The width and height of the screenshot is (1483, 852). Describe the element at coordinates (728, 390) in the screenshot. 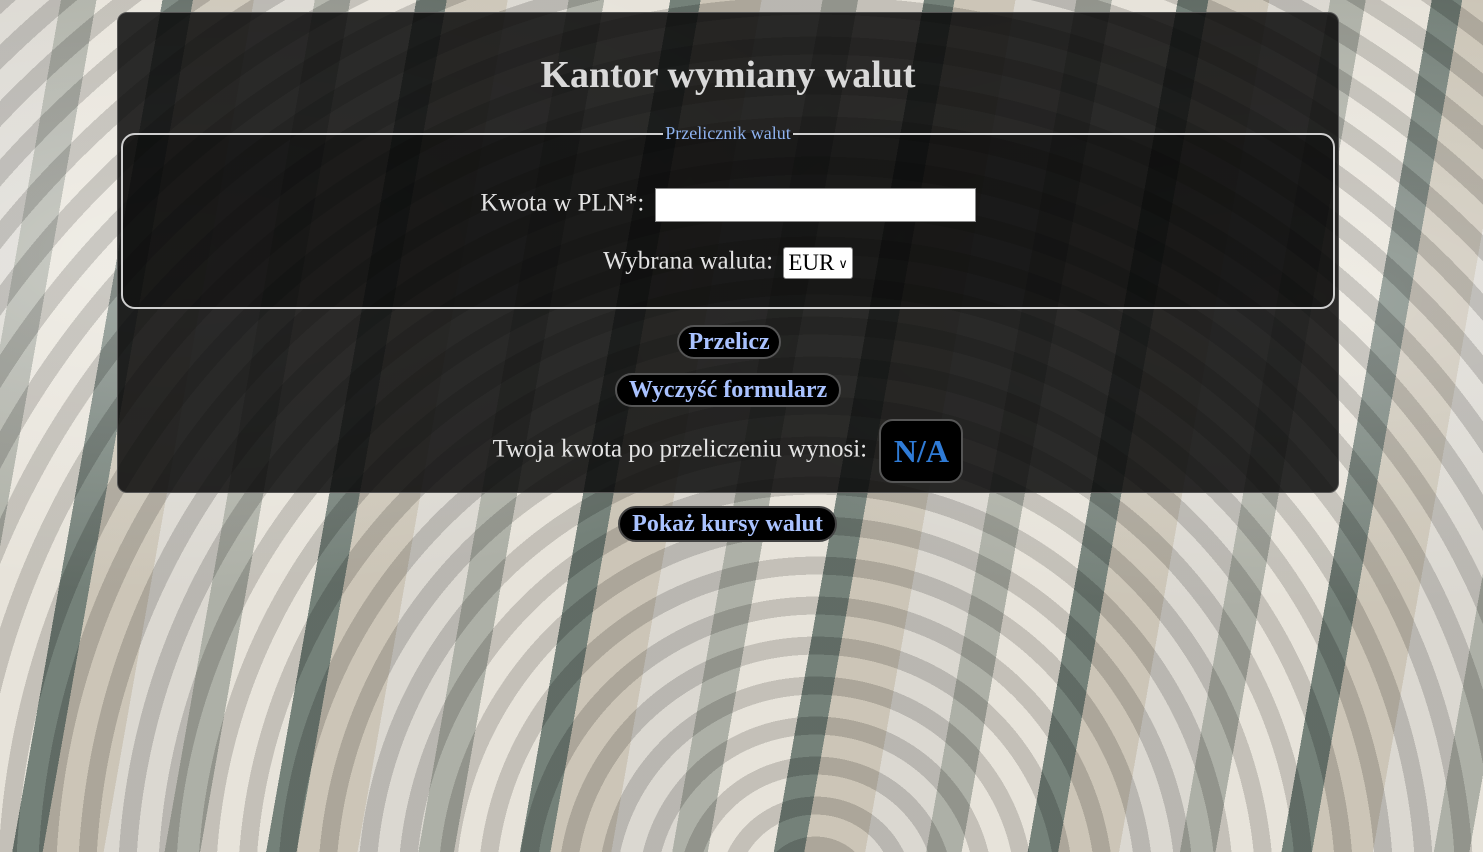

I see `clear-form-button: Wyczyść formularz` at that location.